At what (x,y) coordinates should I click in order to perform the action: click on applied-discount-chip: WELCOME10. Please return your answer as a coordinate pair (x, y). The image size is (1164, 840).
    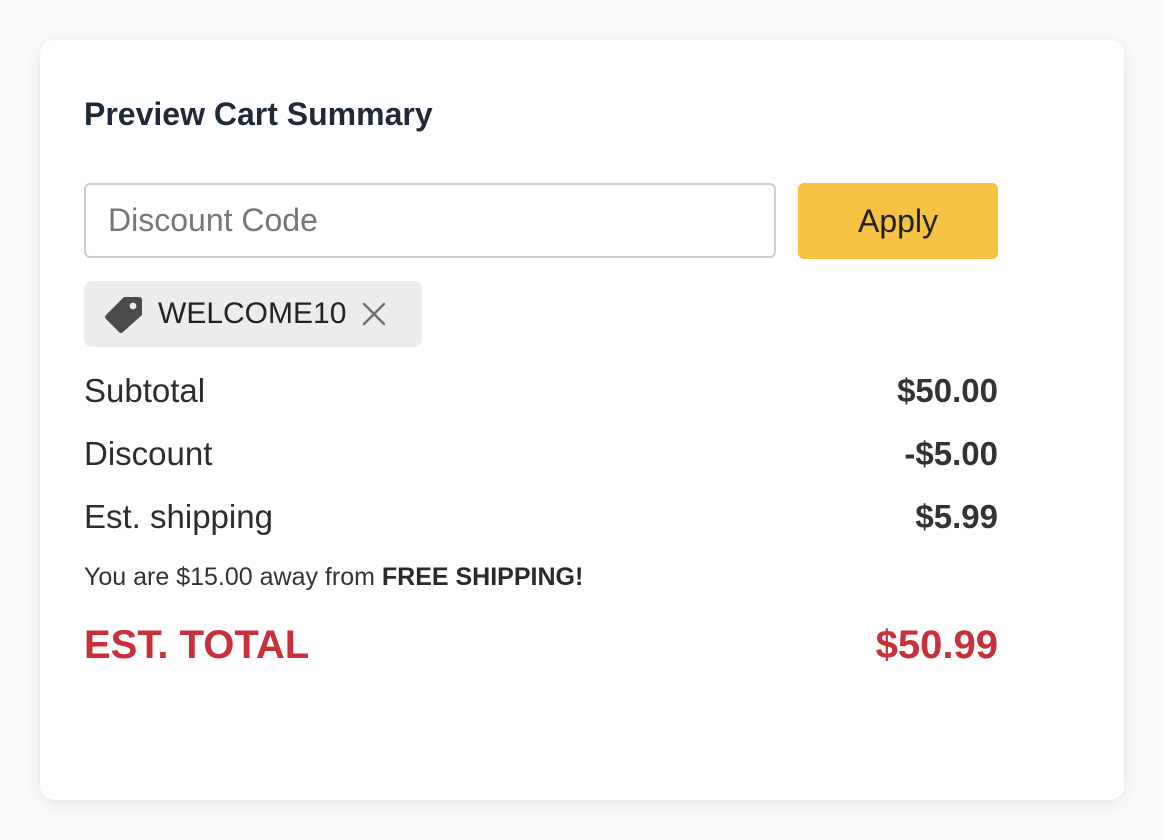
    Looking at the image, I should click on (253, 314).